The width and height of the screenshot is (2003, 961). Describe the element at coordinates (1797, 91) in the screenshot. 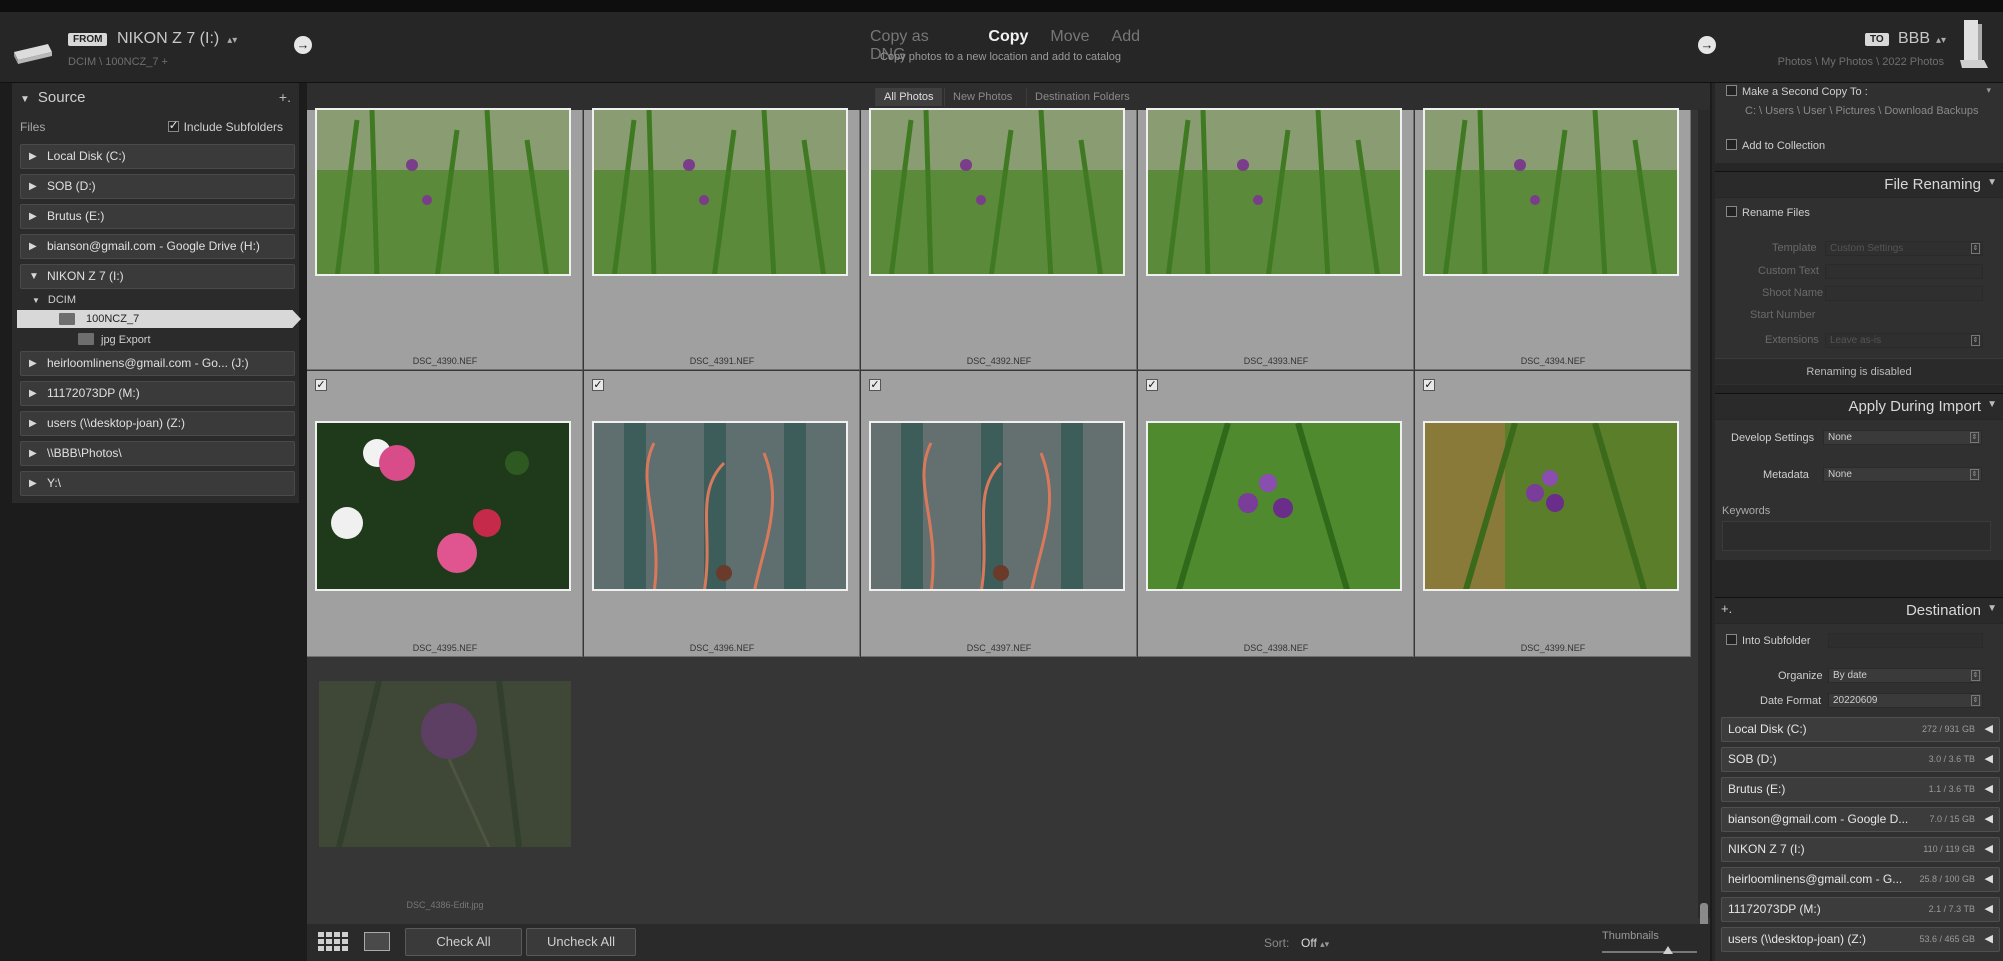

I see `second-copy-option: Make a Second Copy To :` at that location.